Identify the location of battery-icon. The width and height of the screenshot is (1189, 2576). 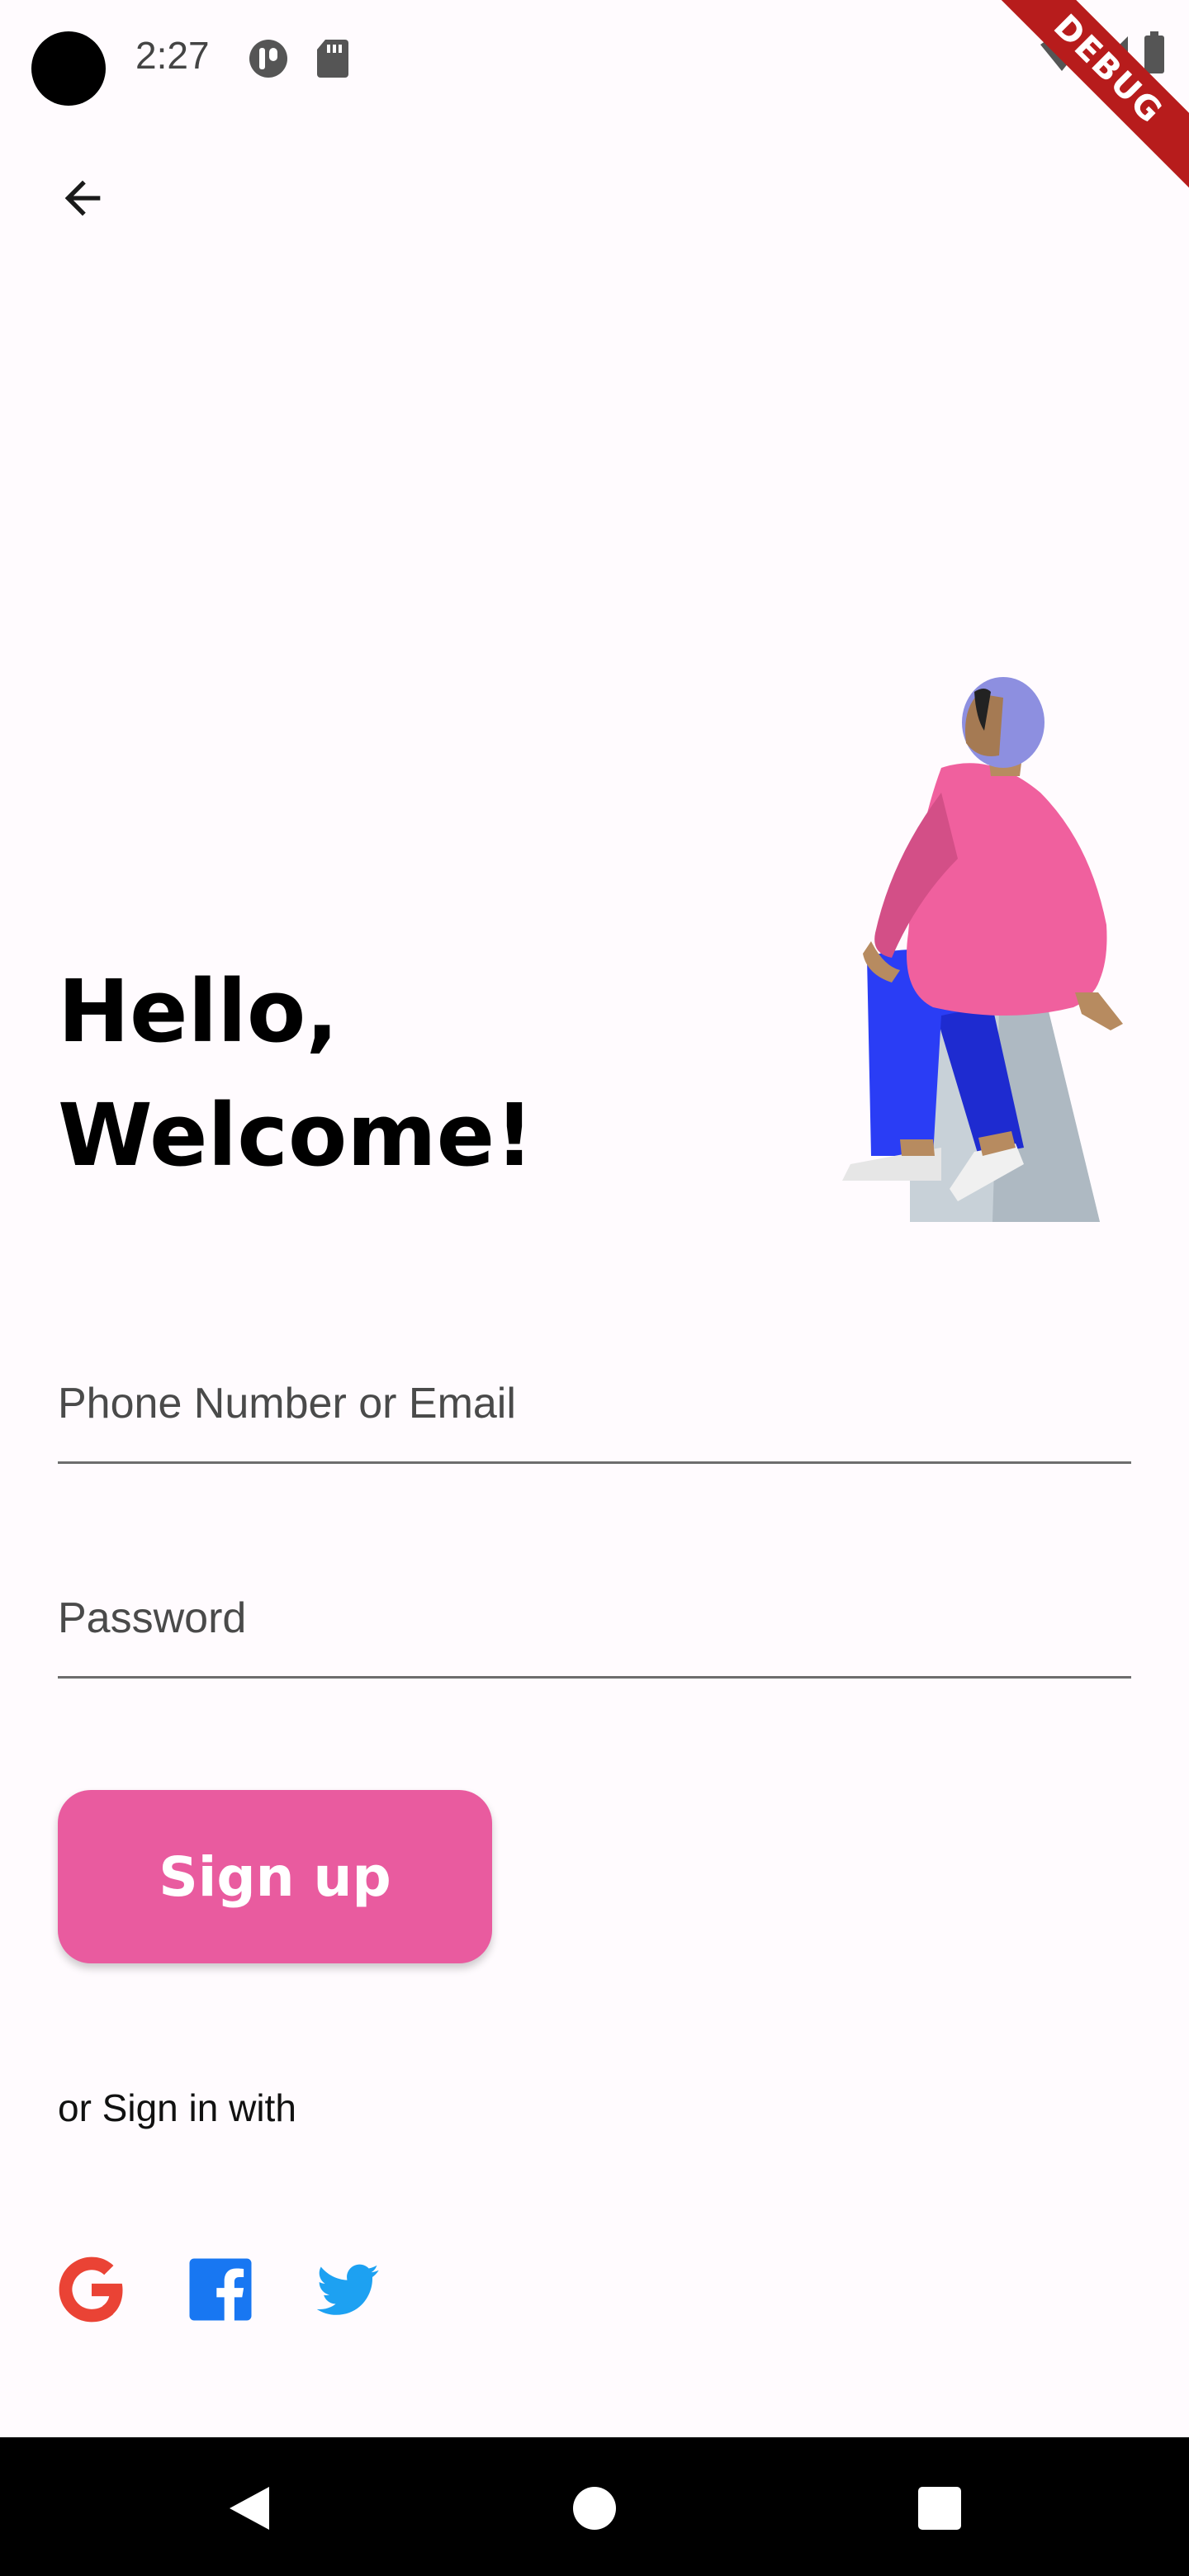
(1154, 52).